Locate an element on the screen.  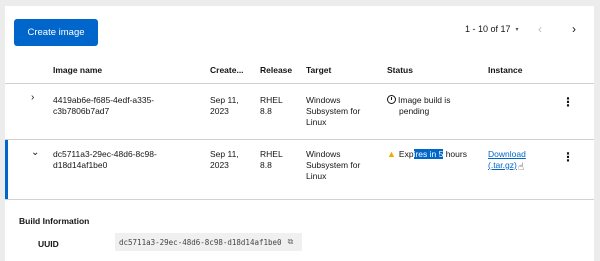
header-instance: Instance is located at coordinates (505, 70).